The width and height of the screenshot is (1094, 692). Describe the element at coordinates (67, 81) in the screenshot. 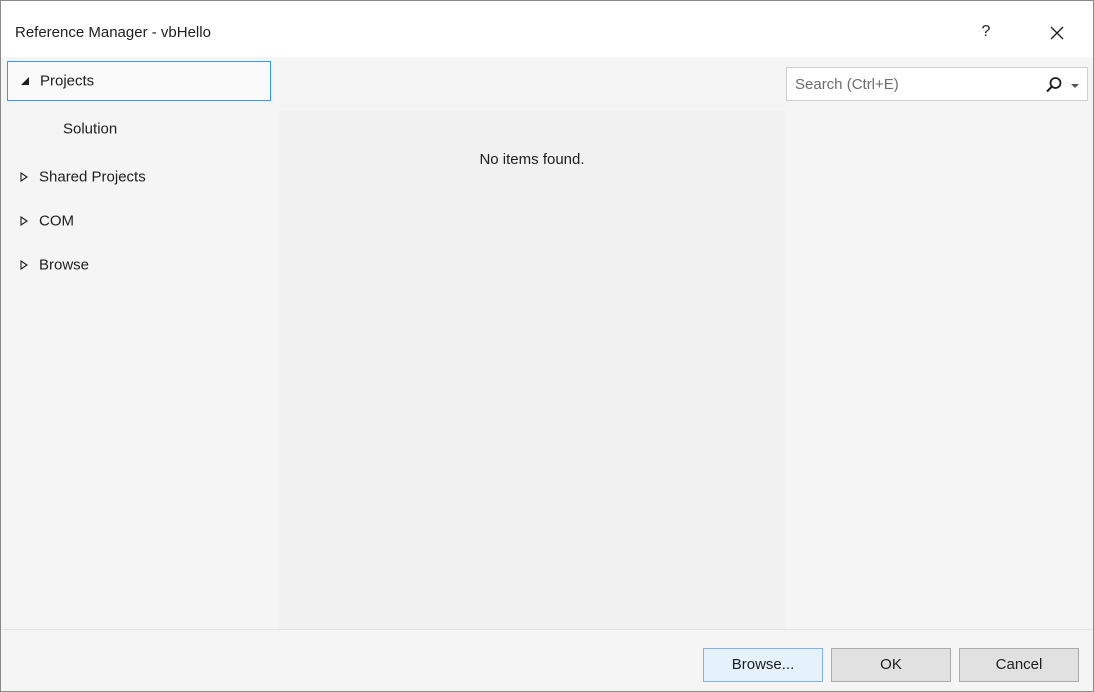

I see `nav-item-label: Projects` at that location.